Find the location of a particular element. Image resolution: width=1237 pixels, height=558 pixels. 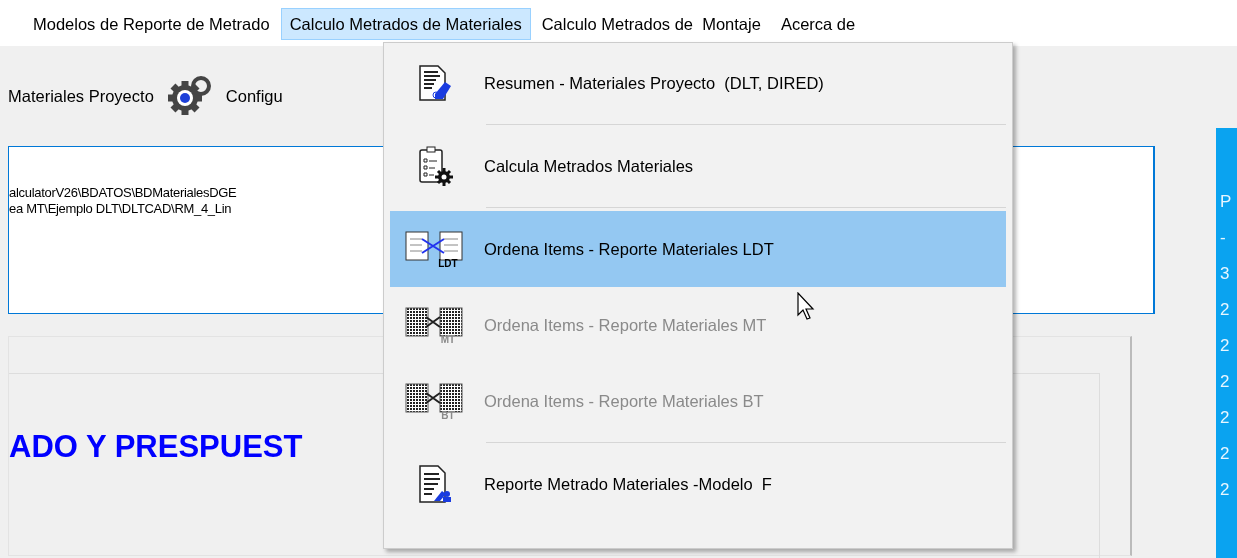

settings-button: Configu is located at coordinates (254, 96).